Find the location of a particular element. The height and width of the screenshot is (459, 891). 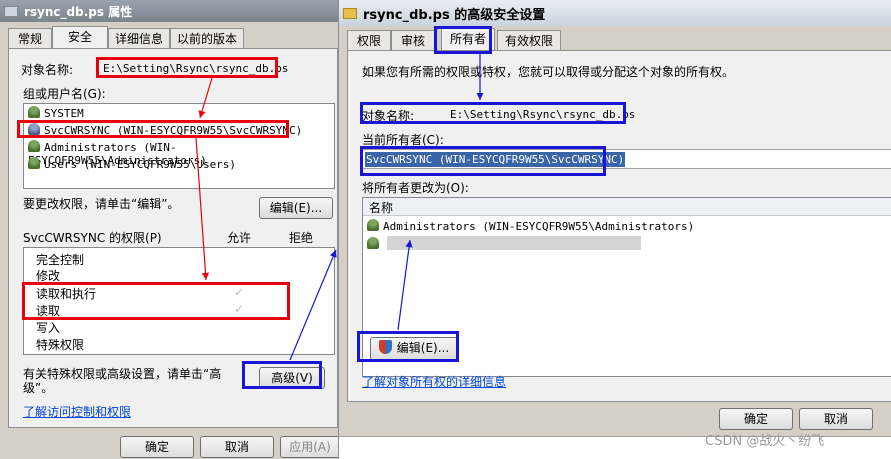

name-column-header: 名称 is located at coordinates (627, 207).